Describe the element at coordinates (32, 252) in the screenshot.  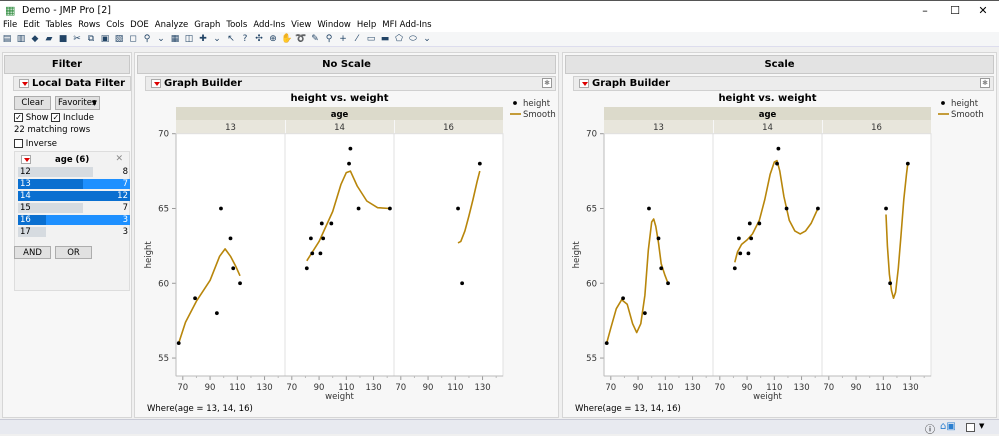
I see `and-button: AND` at that location.